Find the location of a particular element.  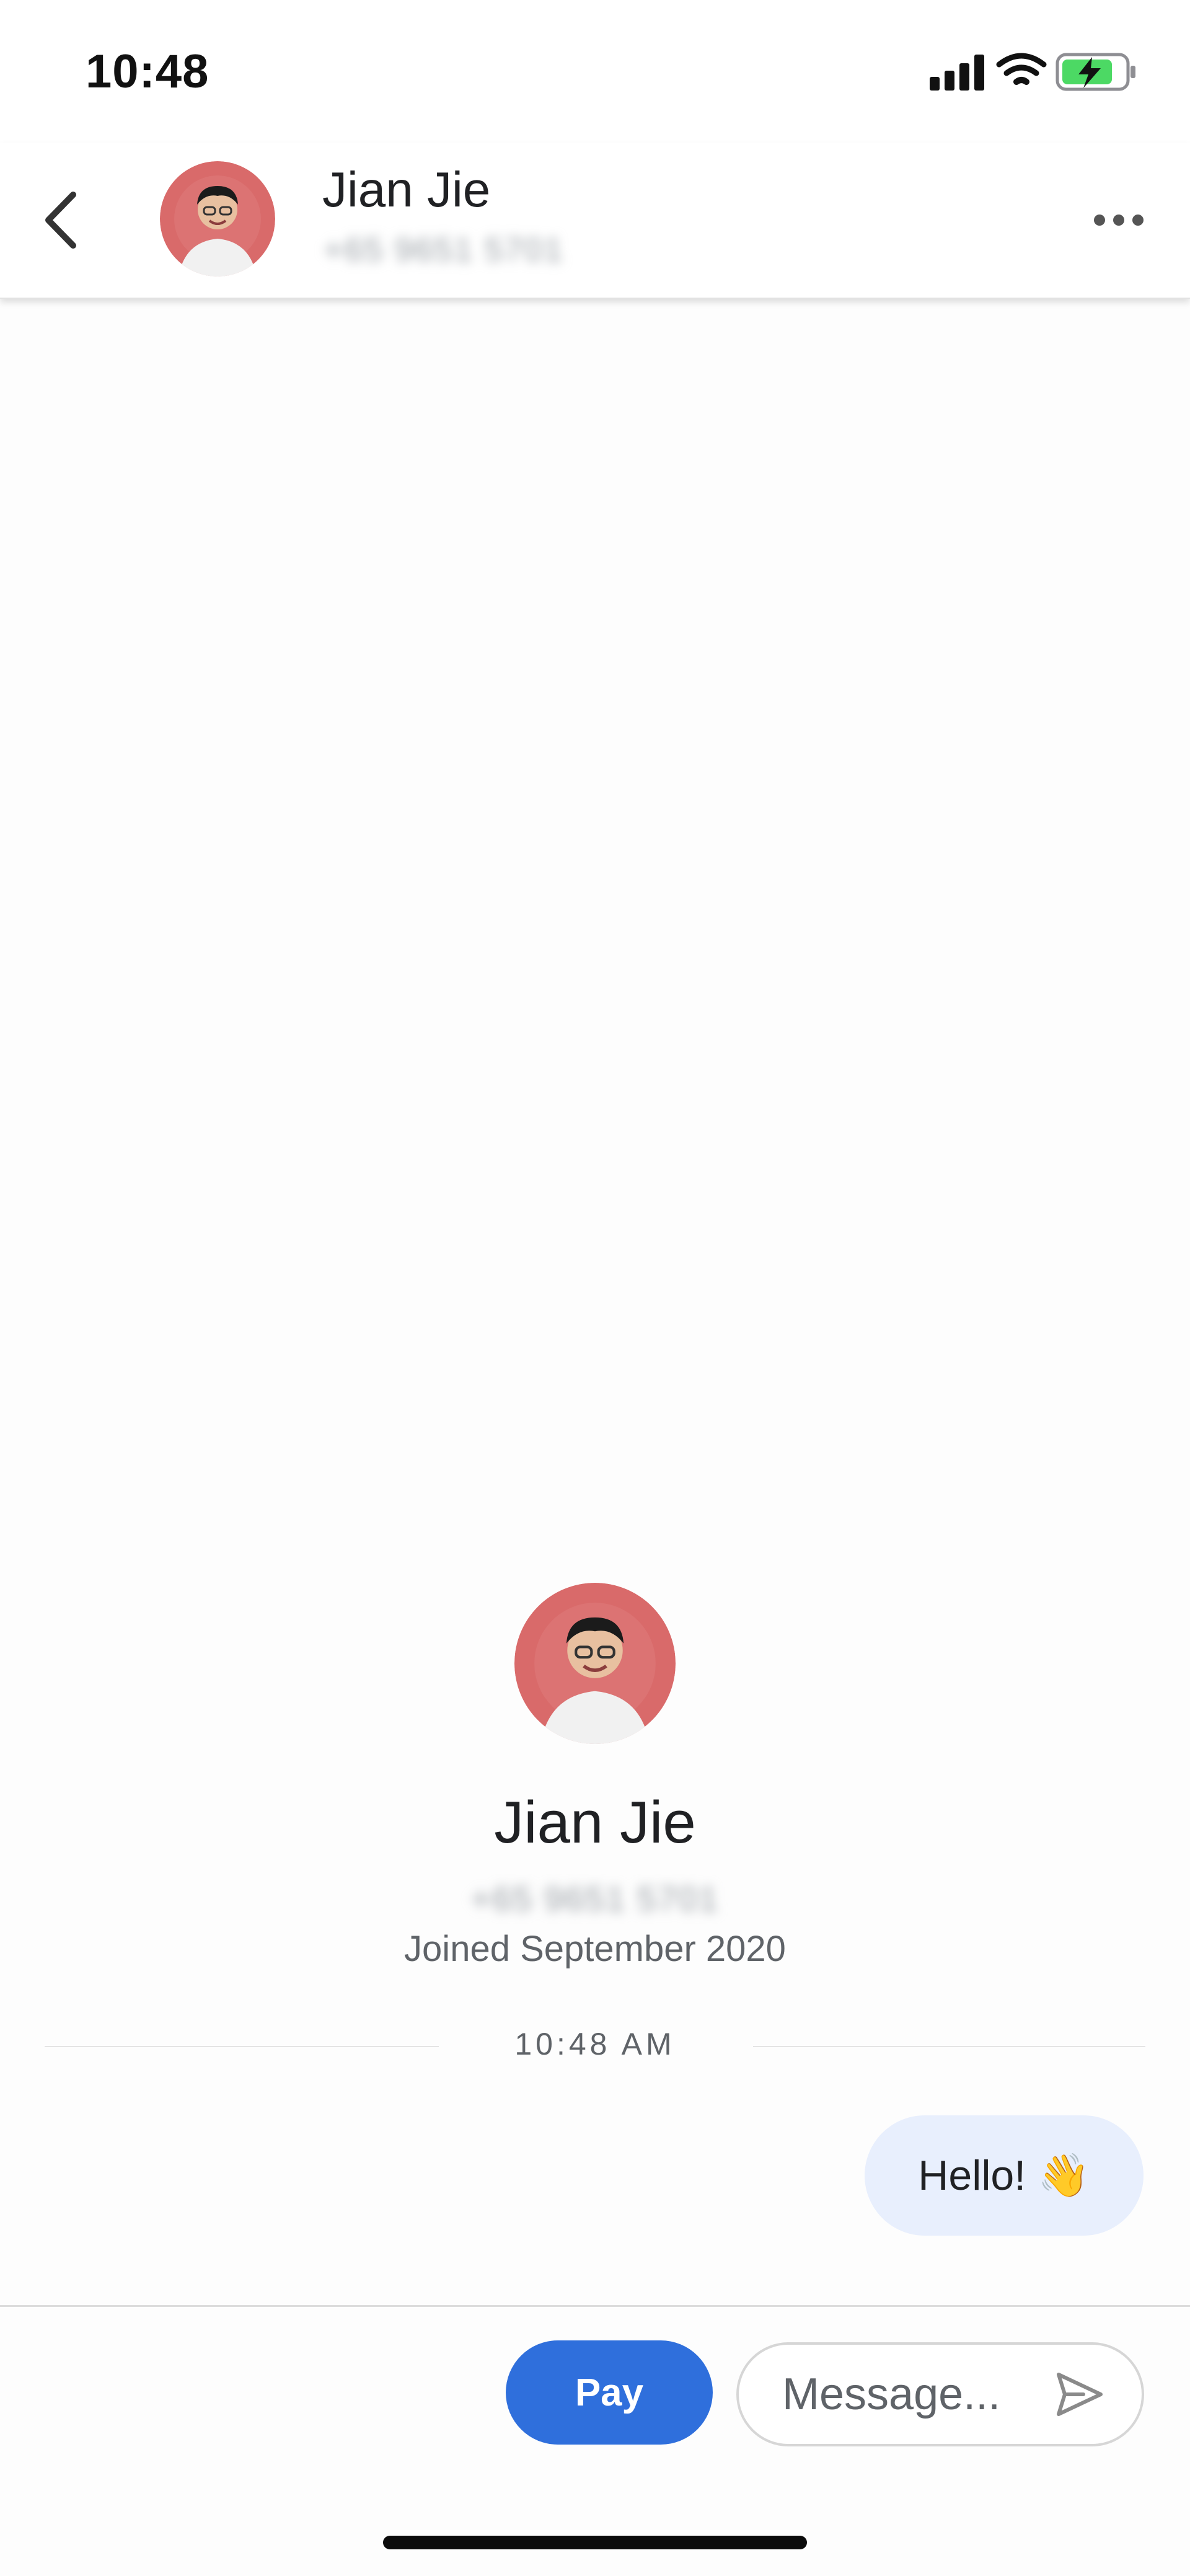

cellular-signal-icon is located at coordinates (957, 73).